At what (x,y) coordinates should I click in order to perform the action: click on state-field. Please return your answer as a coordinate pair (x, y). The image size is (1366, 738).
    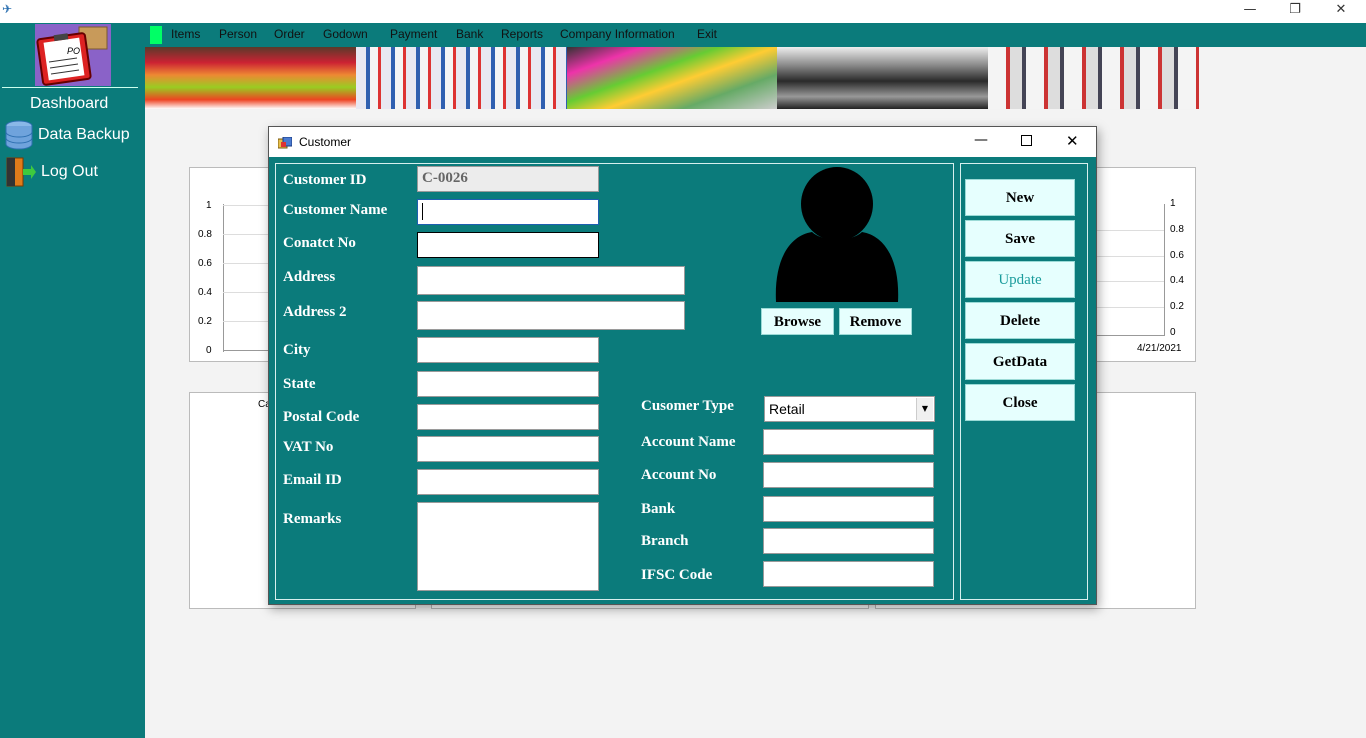
    Looking at the image, I should click on (508, 384).